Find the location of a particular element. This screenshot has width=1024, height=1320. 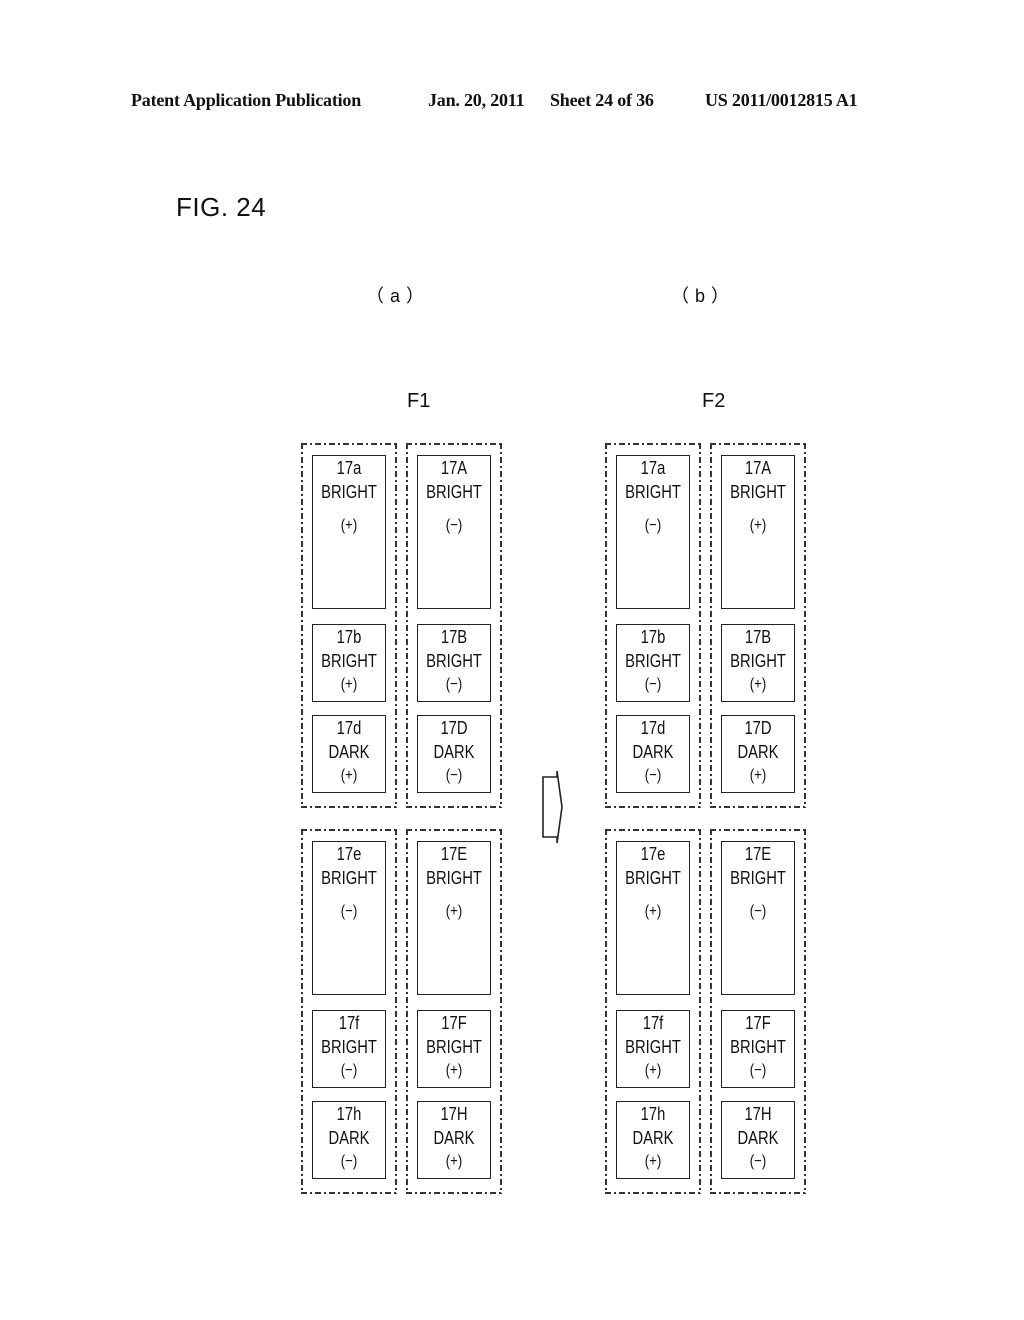

cell-id: 17b is located at coordinates (349, 637).